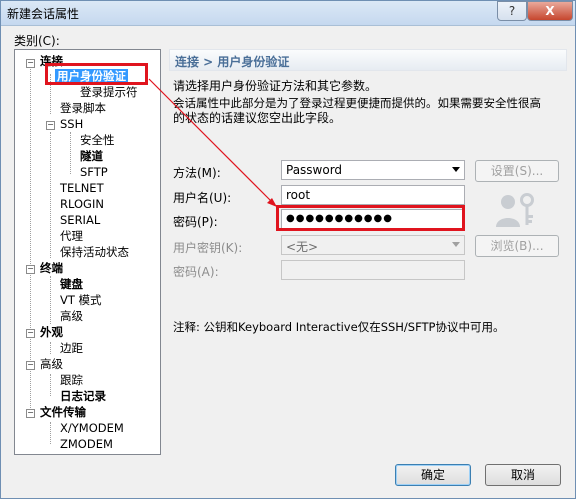 Image resolution: width=576 pixels, height=500 pixels. What do you see at coordinates (83, 396) in the screenshot?
I see `tree-item-log: 日志记录` at bounding box center [83, 396].